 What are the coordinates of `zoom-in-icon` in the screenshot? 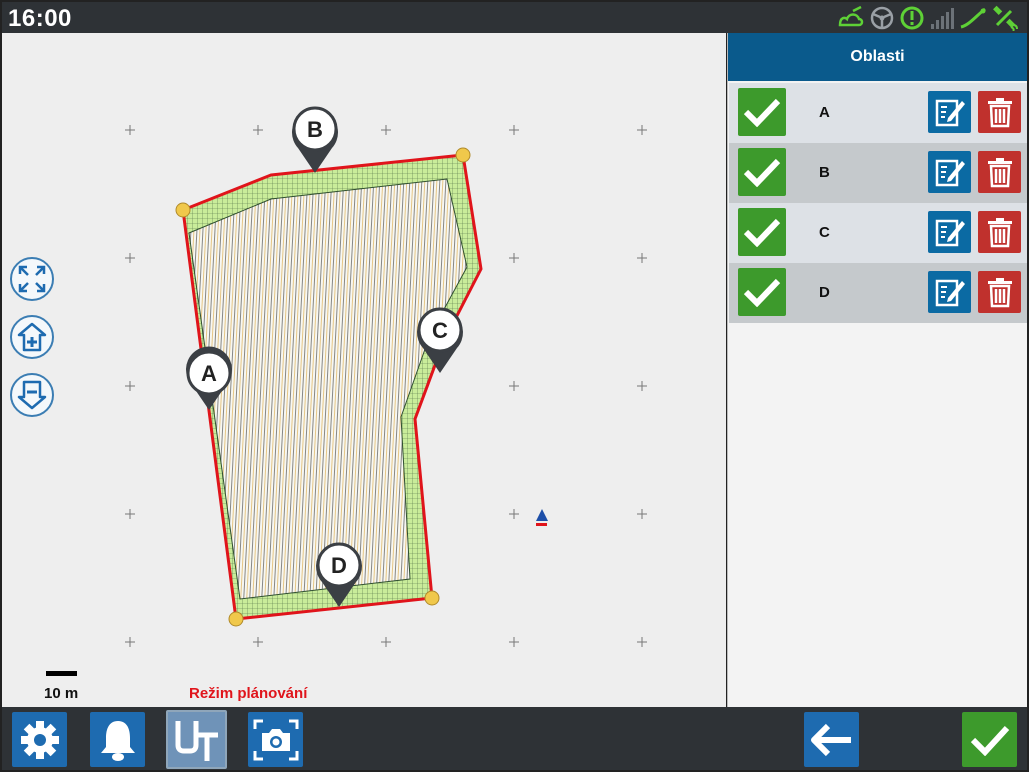 It's located at (32, 337).